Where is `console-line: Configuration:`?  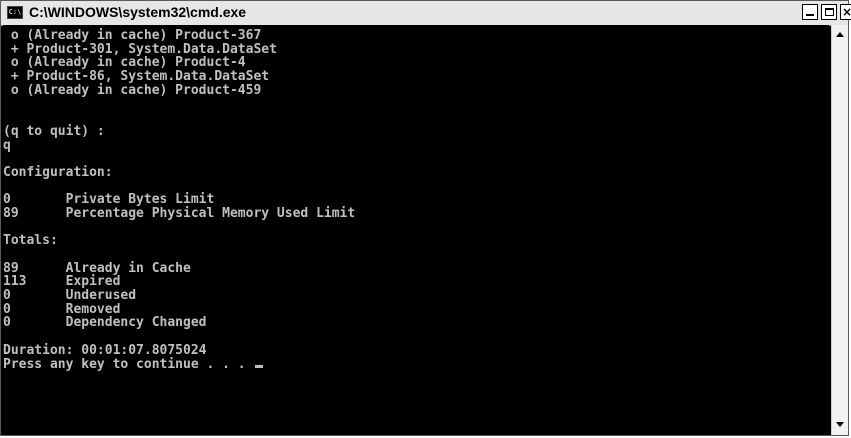 console-line: Configuration: is located at coordinates (58, 172).